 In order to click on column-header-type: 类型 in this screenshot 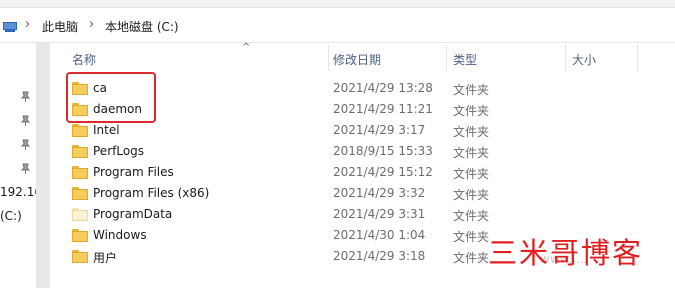, I will do `click(465, 59)`.